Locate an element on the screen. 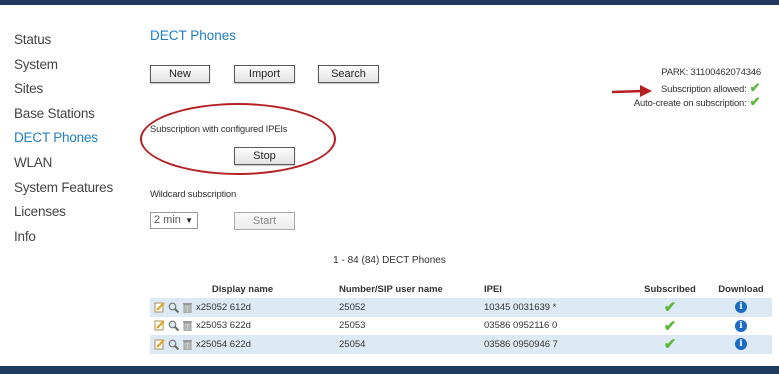 This screenshot has height=374, width=779. column-header-display-name: Display name is located at coordinates (242, 289).